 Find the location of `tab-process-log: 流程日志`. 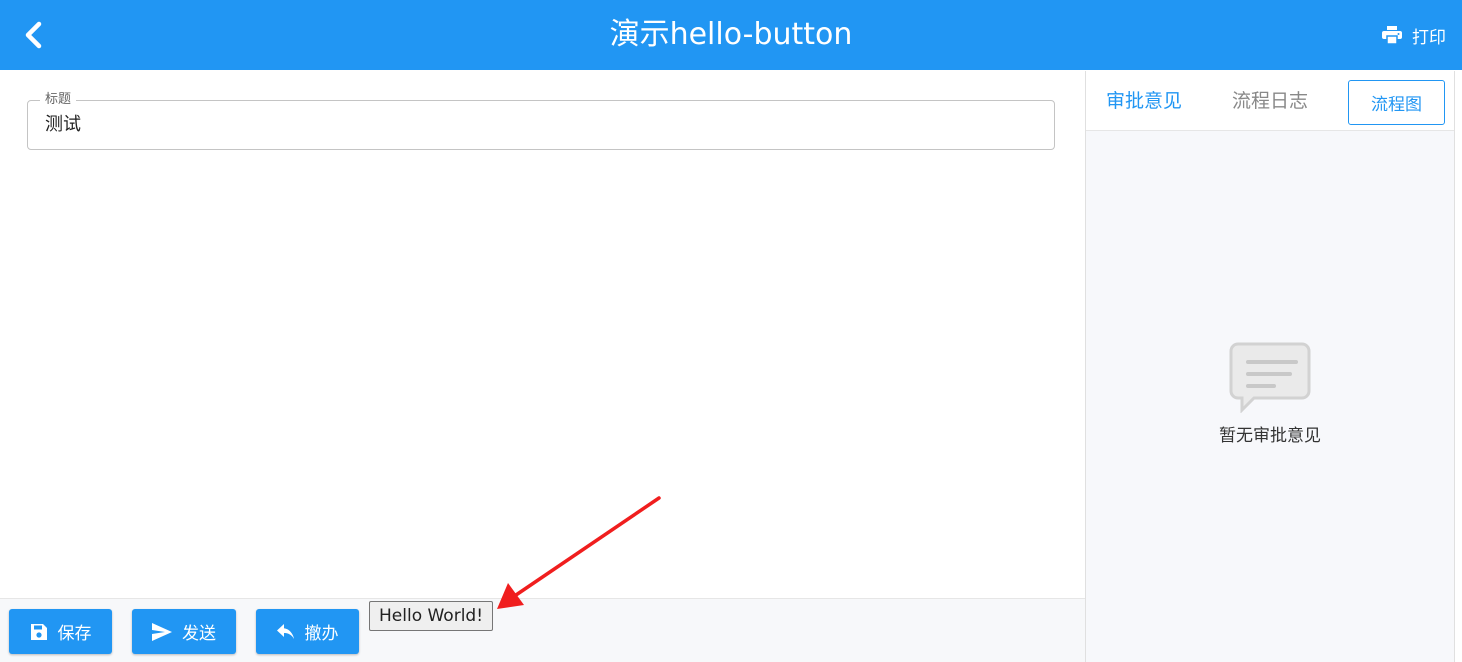

tab-process-log: 流程日志 is located at coordinates (1270, 101).